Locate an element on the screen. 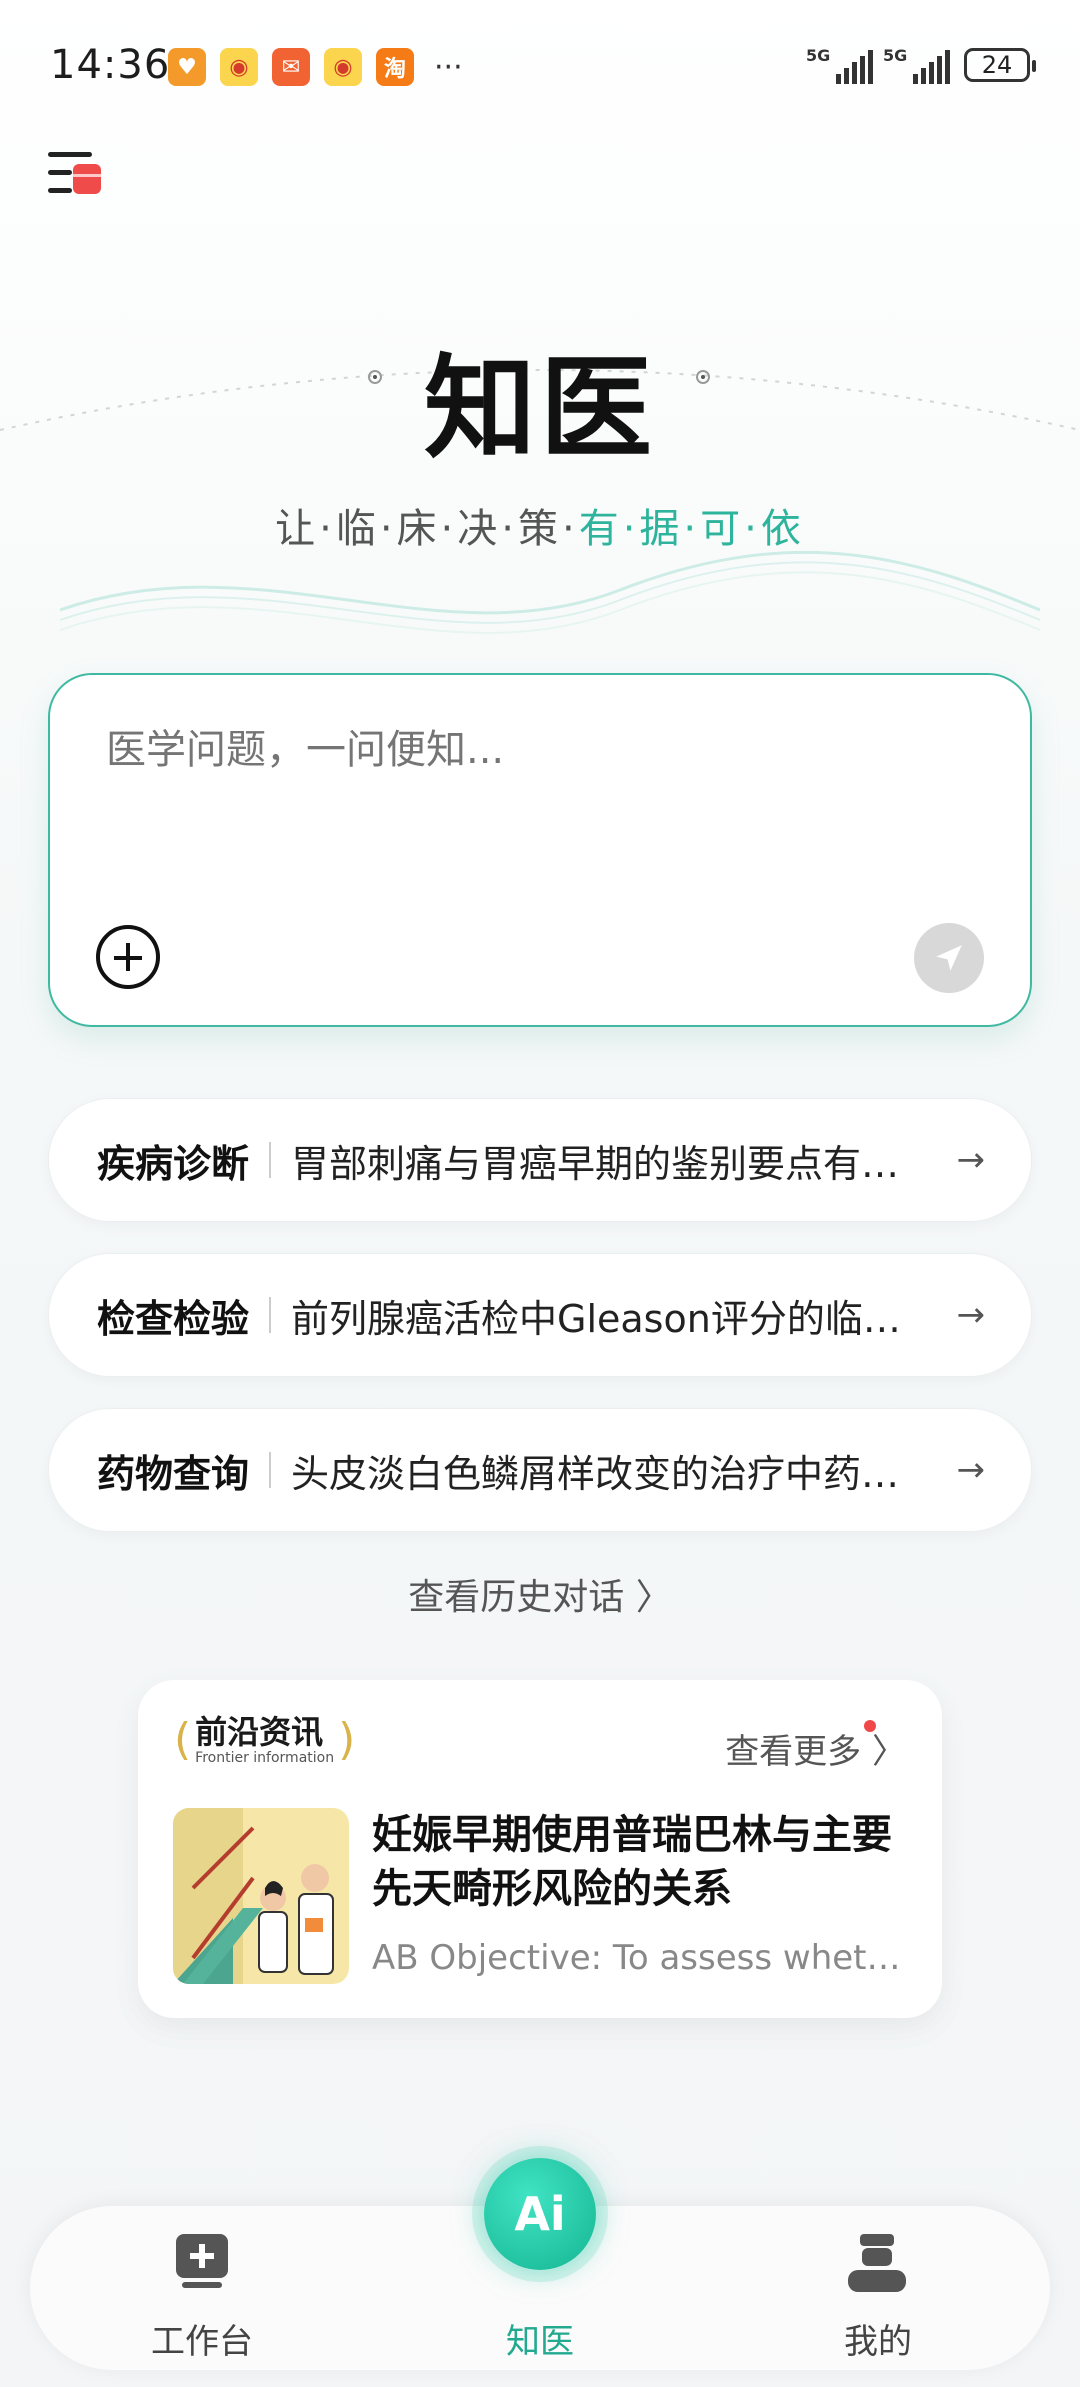 The image size is (1080, 2387). unread-dot is located at coordinates (870, 1726).